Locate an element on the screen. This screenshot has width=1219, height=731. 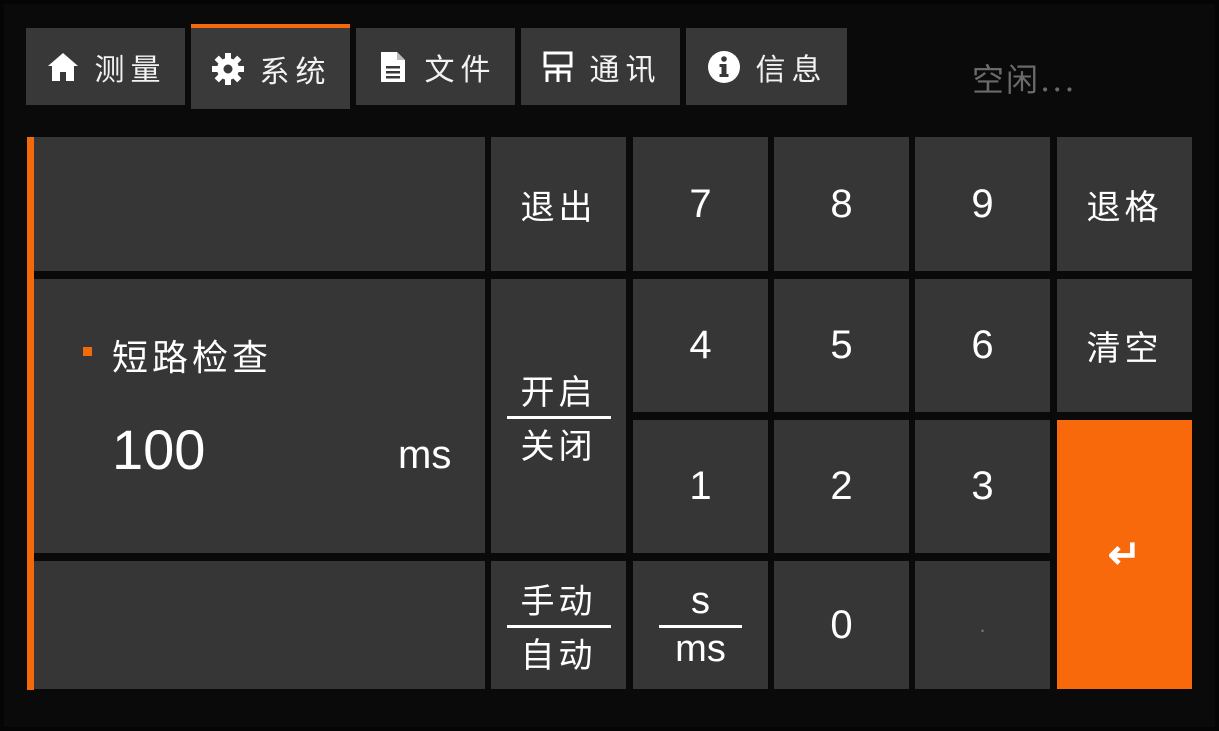
enter-button: ↵ is located at coordinates (1124, 554).